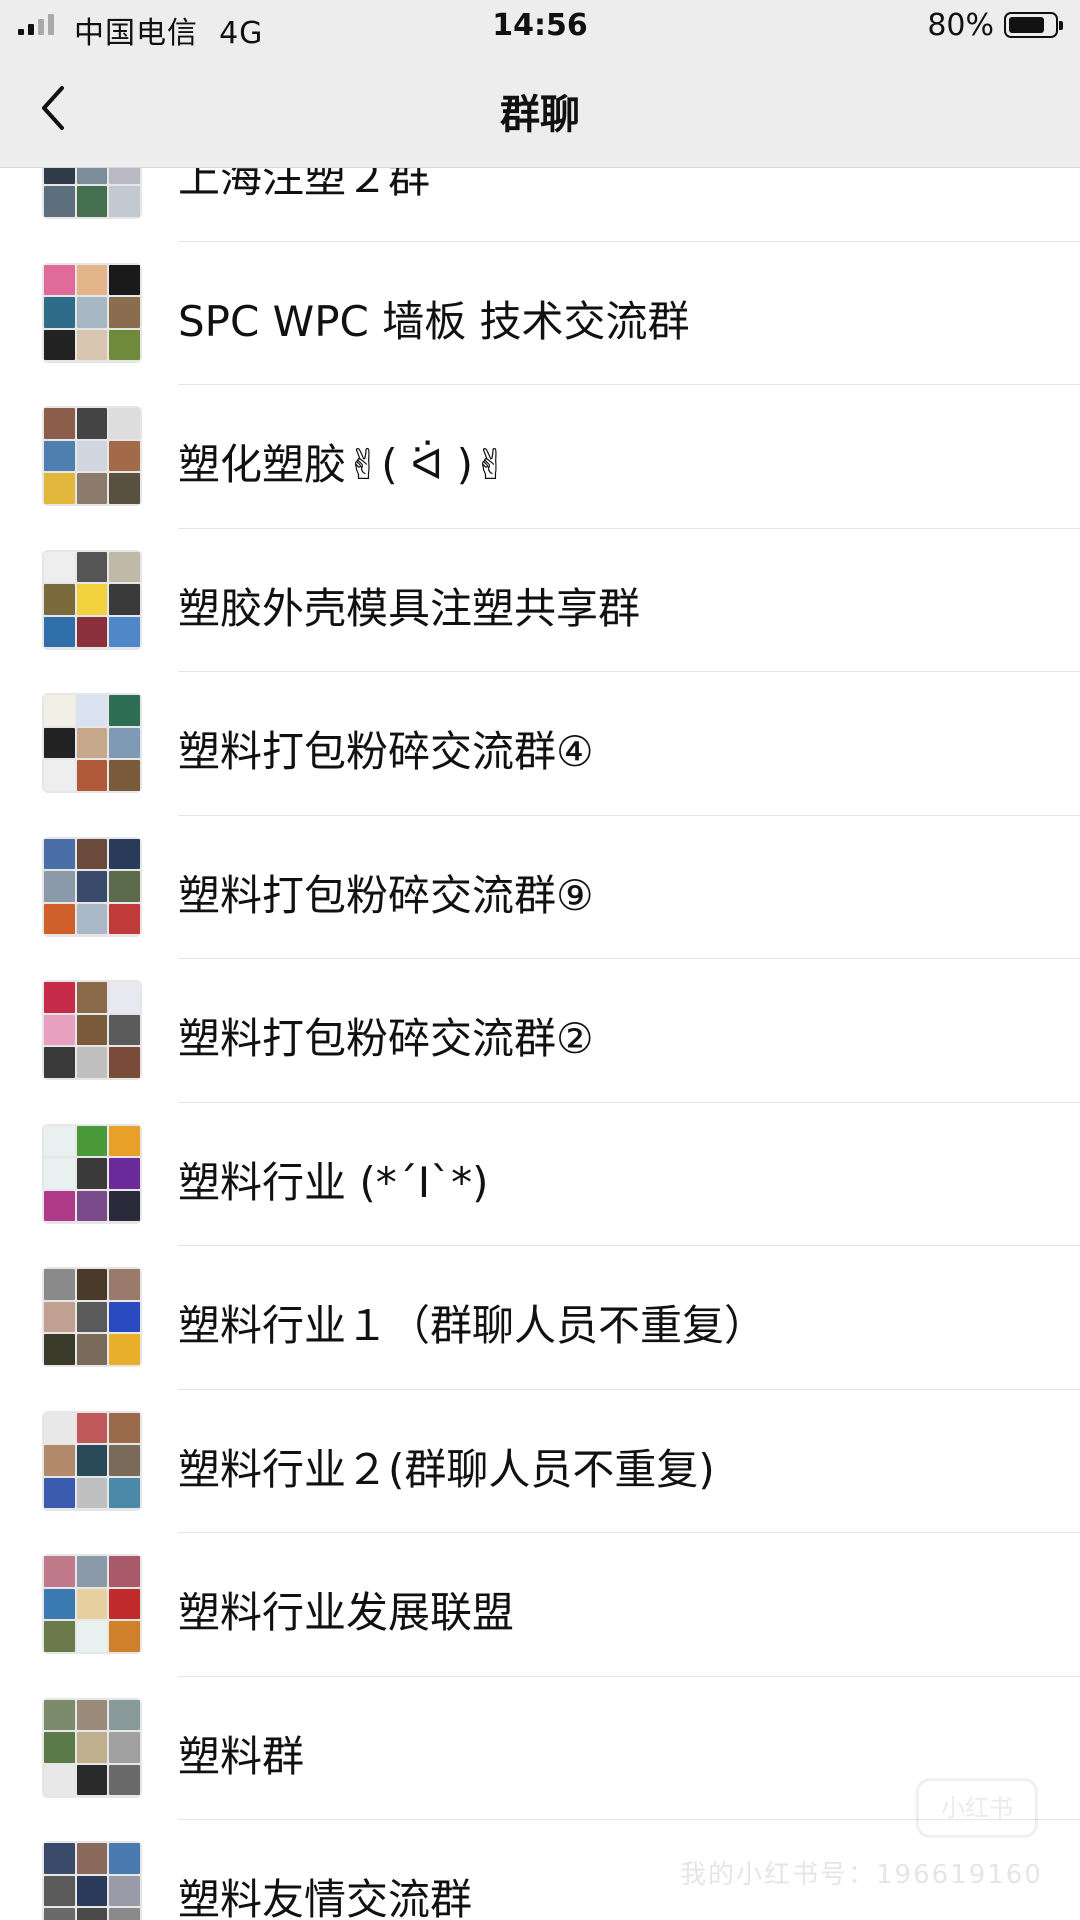 The height and width of the screenshot is (1920, 1080). What do you see at coordinates (1026, 25) in the screenshot?
I see `battery-level-fill` at bounding box center [1026, 25].